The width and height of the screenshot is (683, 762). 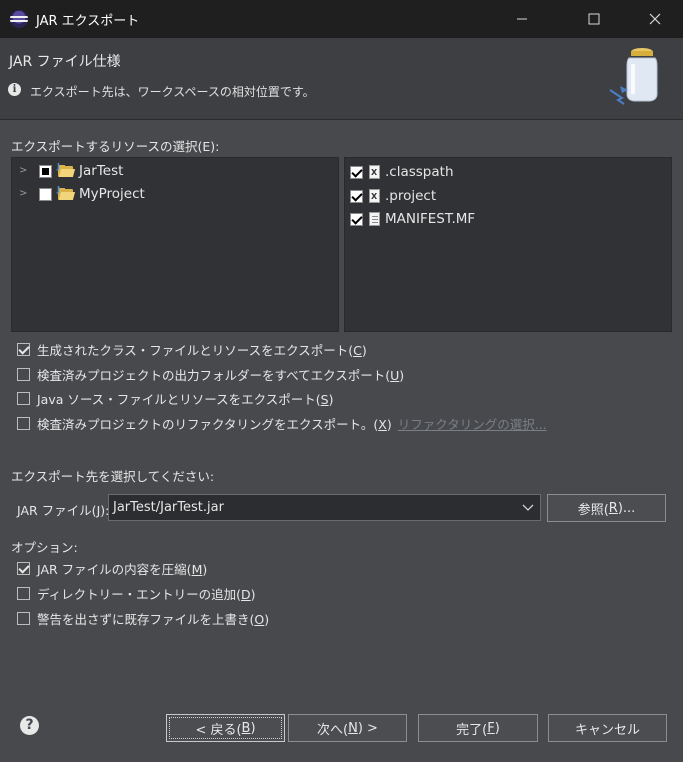 I want to click on export-java-source-option: Java ソース・ファイルとリソースをエクスポート(S), so click(x=175, y=398).